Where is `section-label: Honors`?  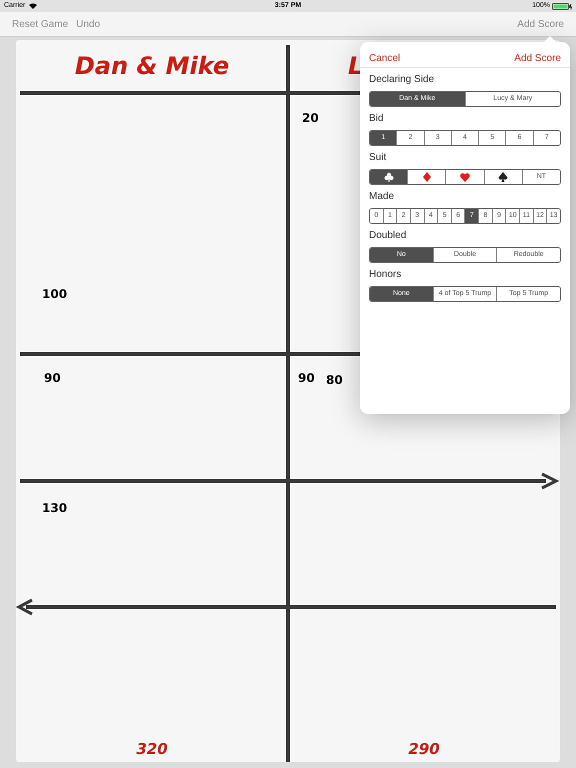
section-label: Honors is located at coordinates (385, 274).